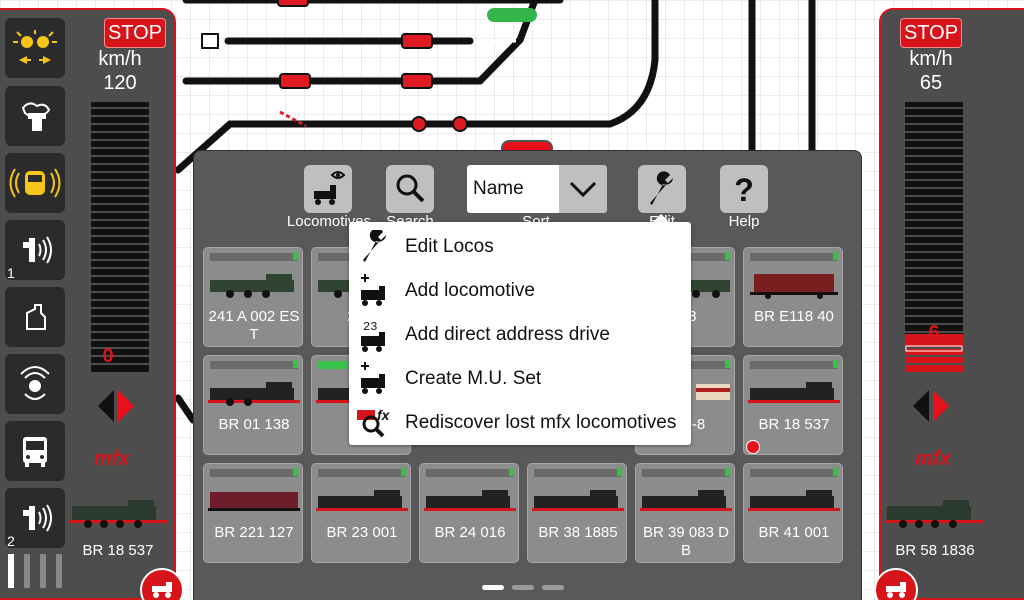  I want to click on more-functions-indicator, so click(34, 572).